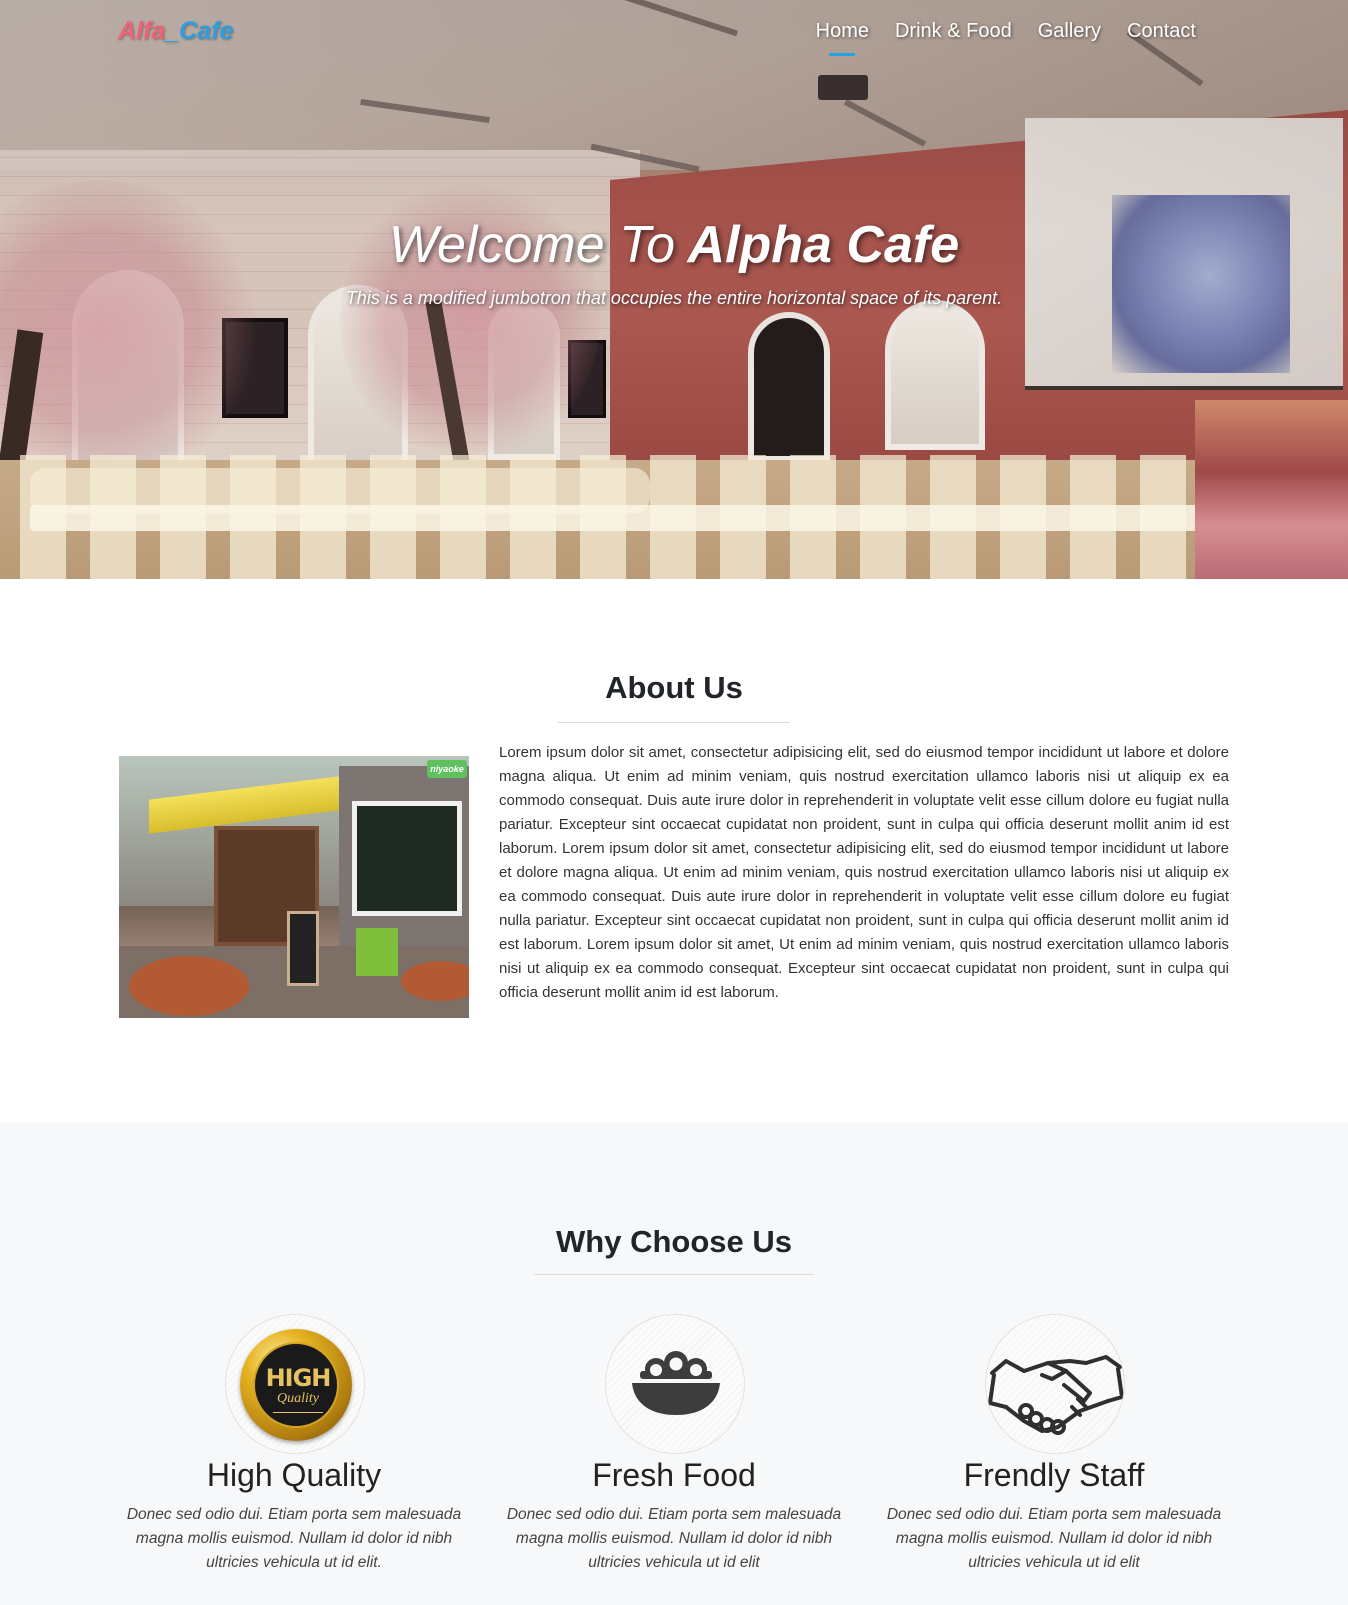 This screenshot has height=1605, width=1348. I want to click on nav-item-contact: Contact, so click(1161, 36).